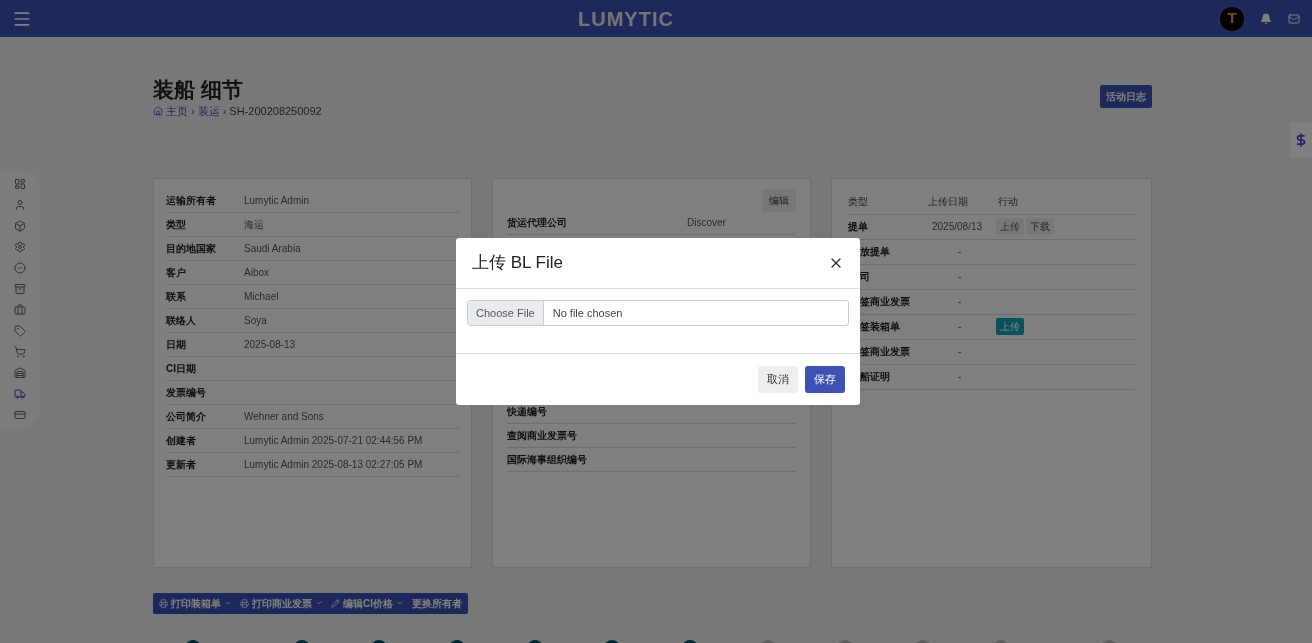 The width and height of the screenshot is (1312, 643). I want to click on toolbar-button: 更换所有者, so click(437, 603).